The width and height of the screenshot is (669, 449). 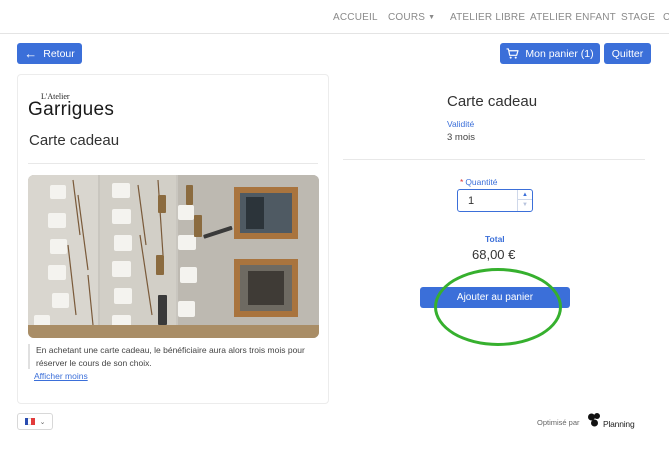 What do you see at coordinates (559, 53) in the screenshot?
I see `cart-button-label: Mon panier (1)` at bounding box center [559, 53].